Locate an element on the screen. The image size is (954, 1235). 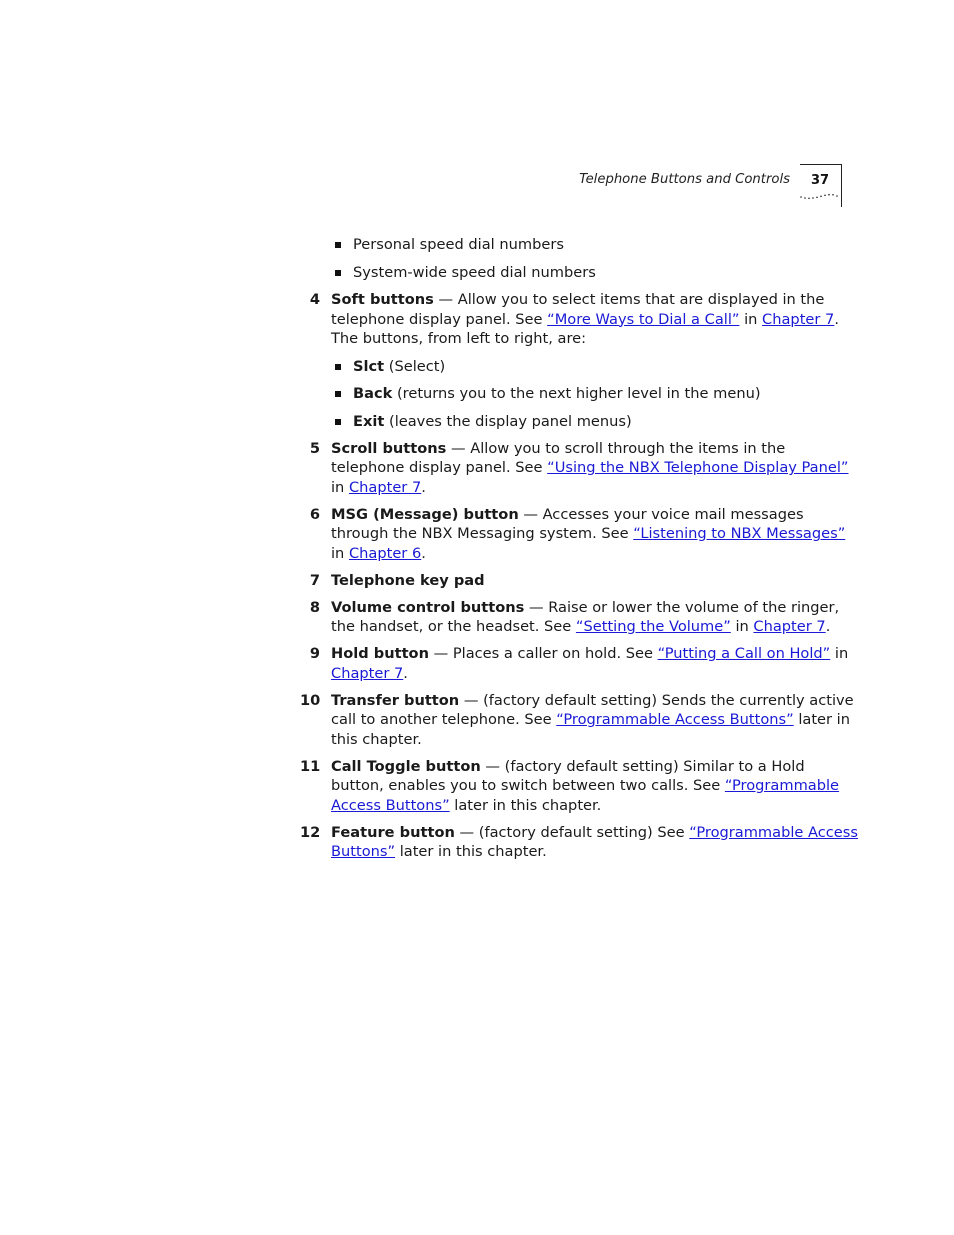
link-more-ways-to-dial: “More Ways to Dial a Call” is located at coordinates (643, 319).